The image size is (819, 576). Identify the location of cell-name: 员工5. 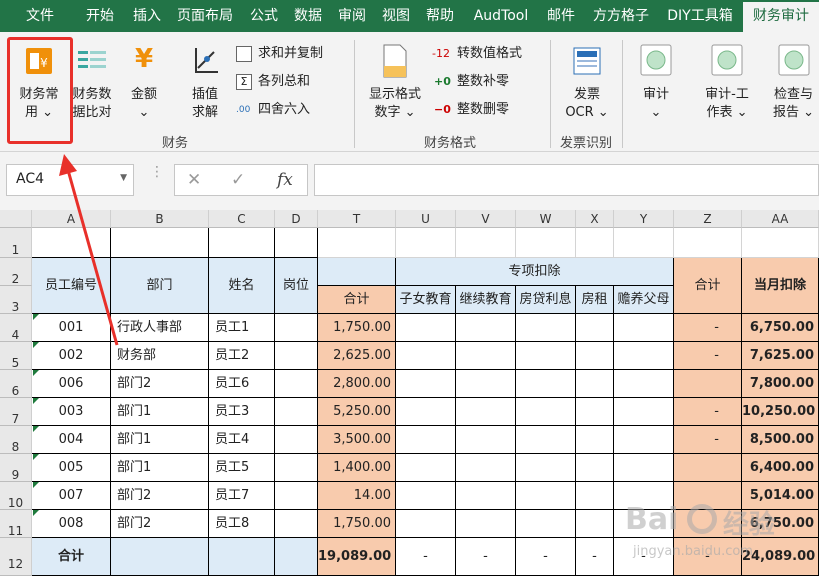
(242, 468).